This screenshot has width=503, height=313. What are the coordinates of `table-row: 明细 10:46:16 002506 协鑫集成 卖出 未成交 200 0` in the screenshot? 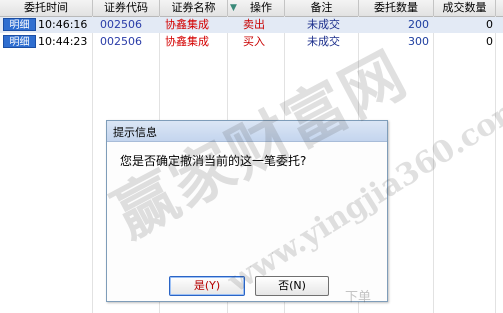 It's located at (251, 25).